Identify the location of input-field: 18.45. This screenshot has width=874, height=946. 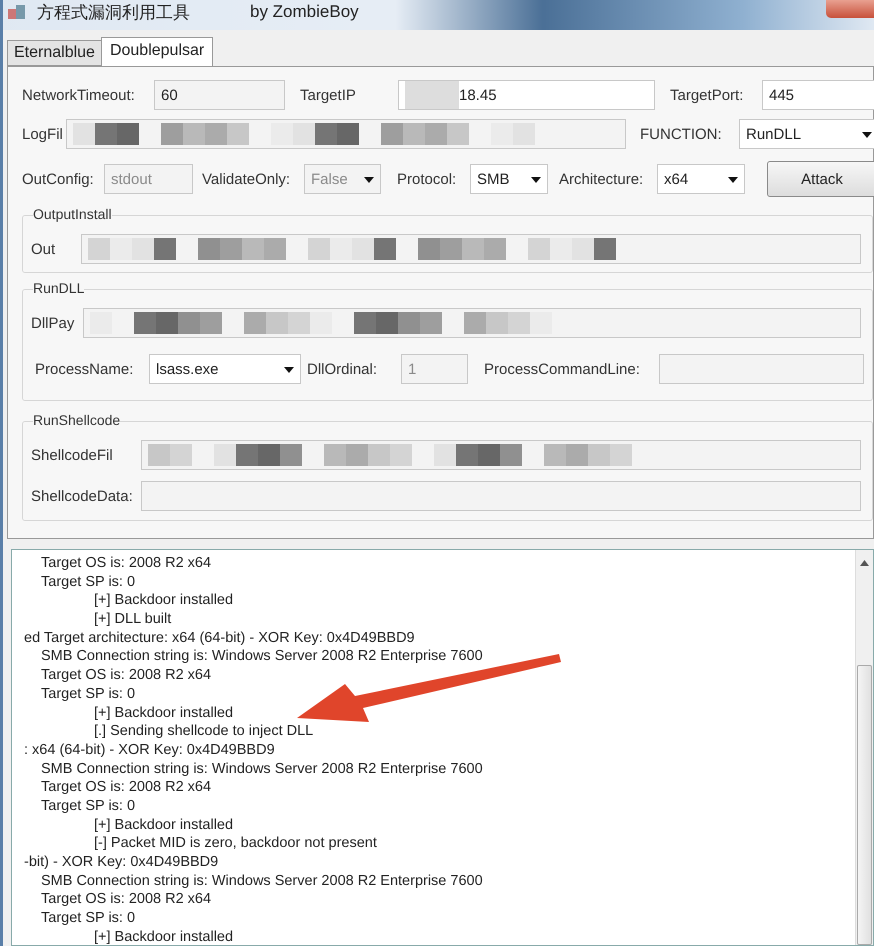
(526, 95).